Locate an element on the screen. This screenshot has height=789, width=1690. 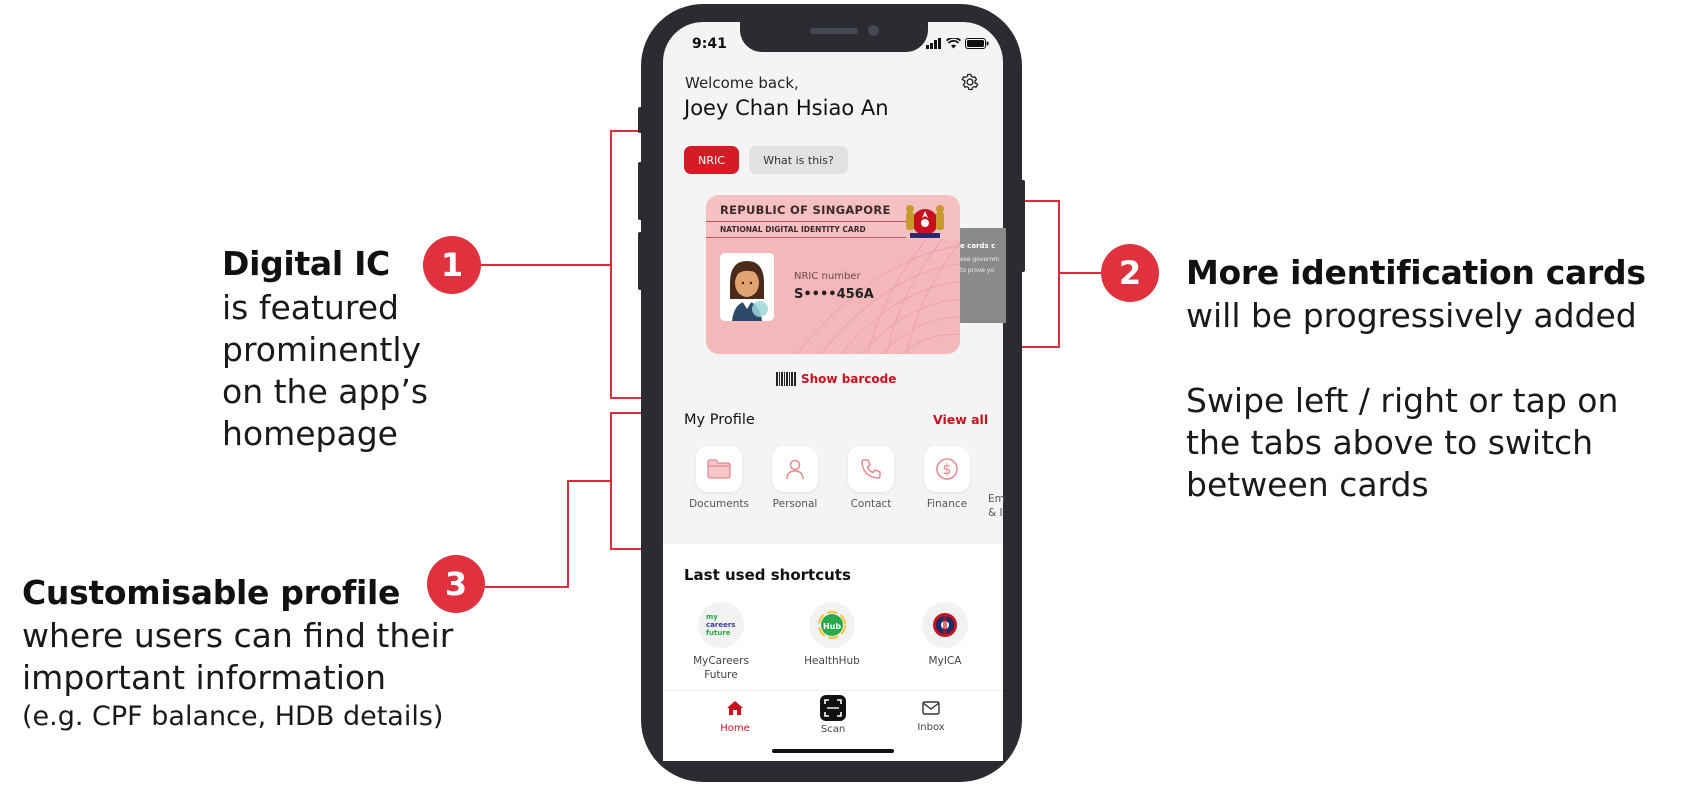
annotation-2-subtitle: will be progressively added is located at coordinates (1411, 315).